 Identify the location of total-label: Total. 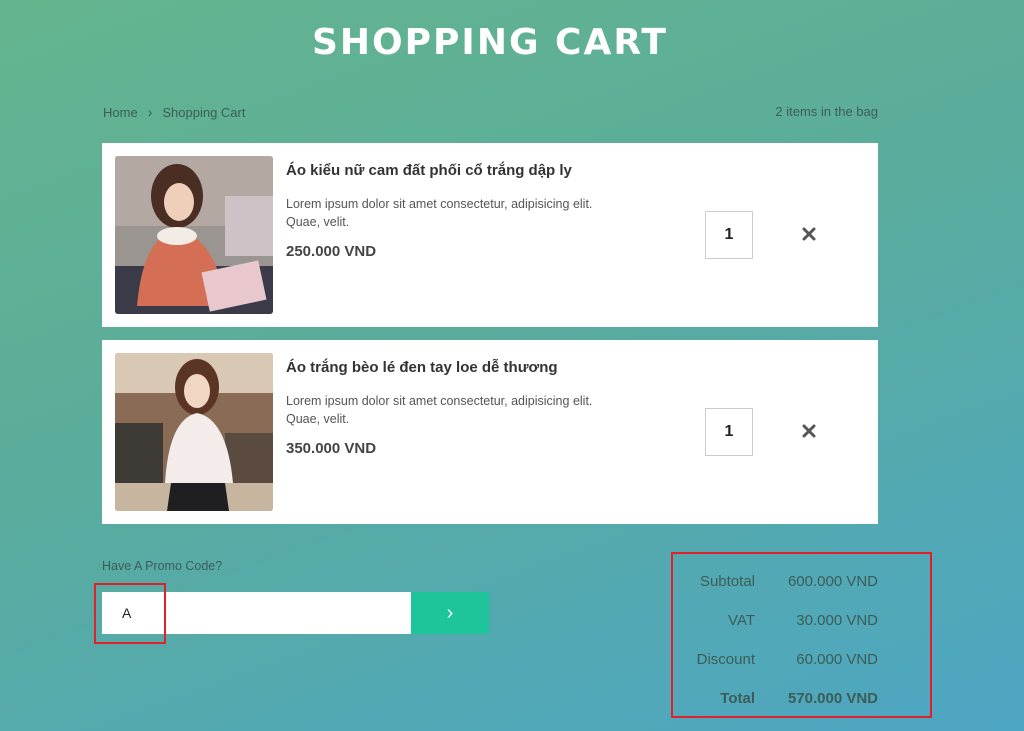
(737, 698).